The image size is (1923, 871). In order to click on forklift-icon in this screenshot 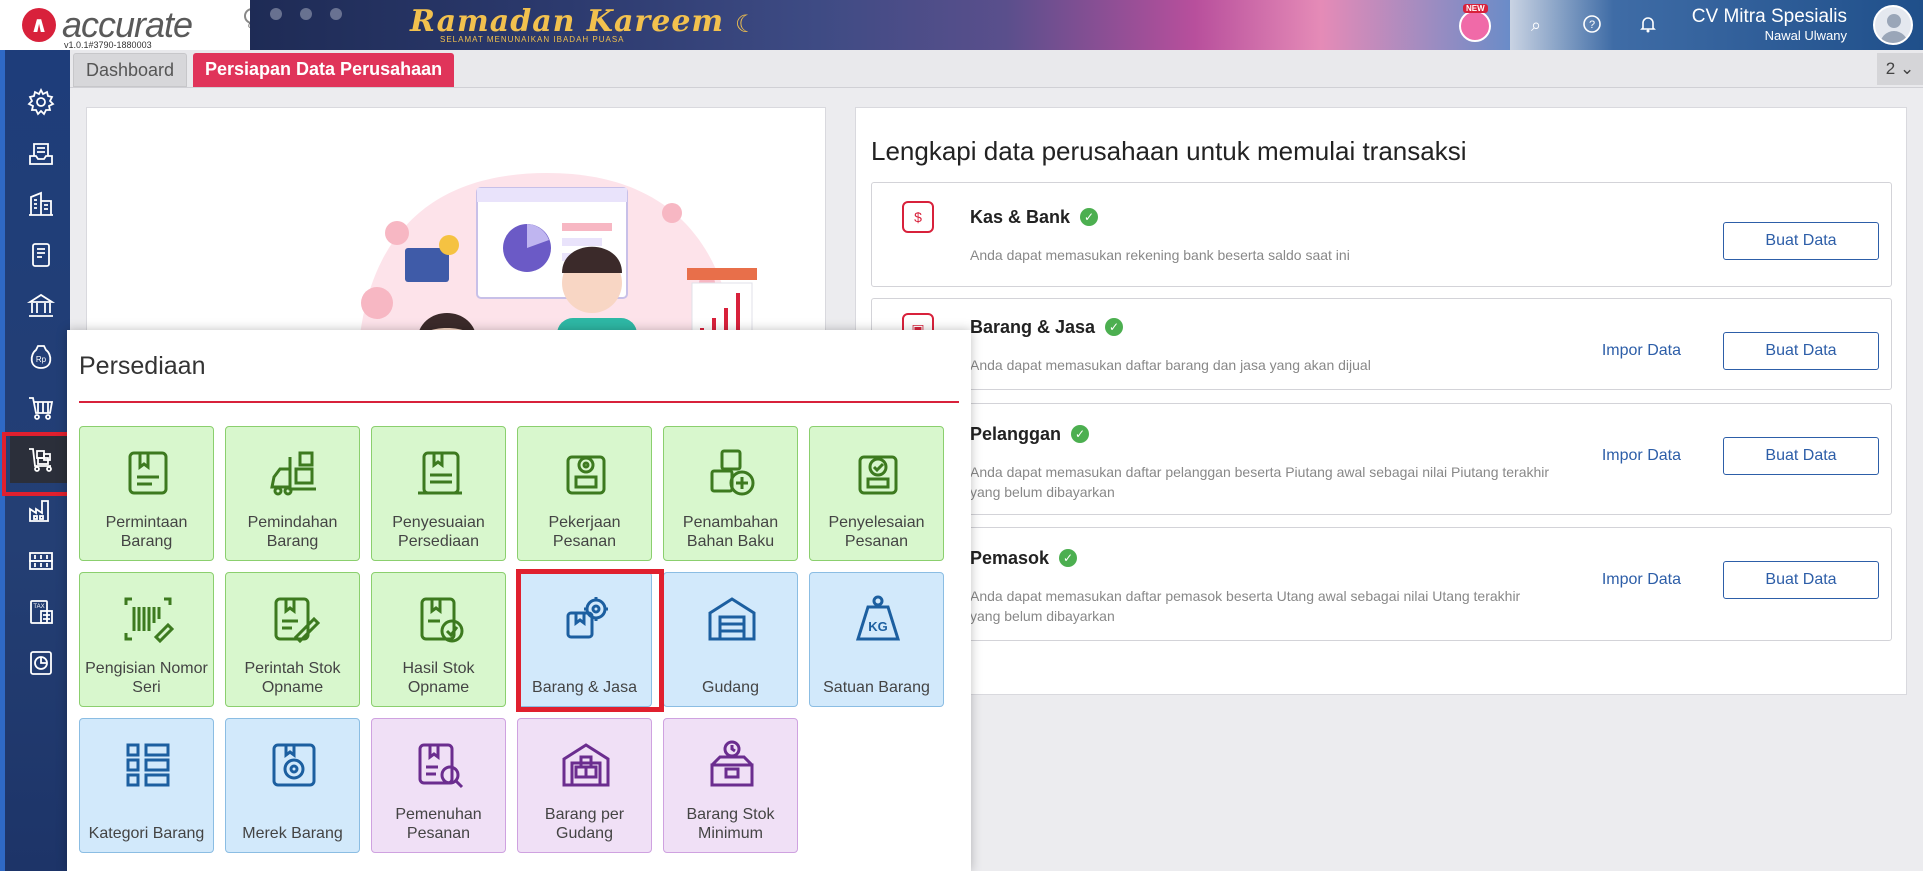, I will do `click(293, 473)`.